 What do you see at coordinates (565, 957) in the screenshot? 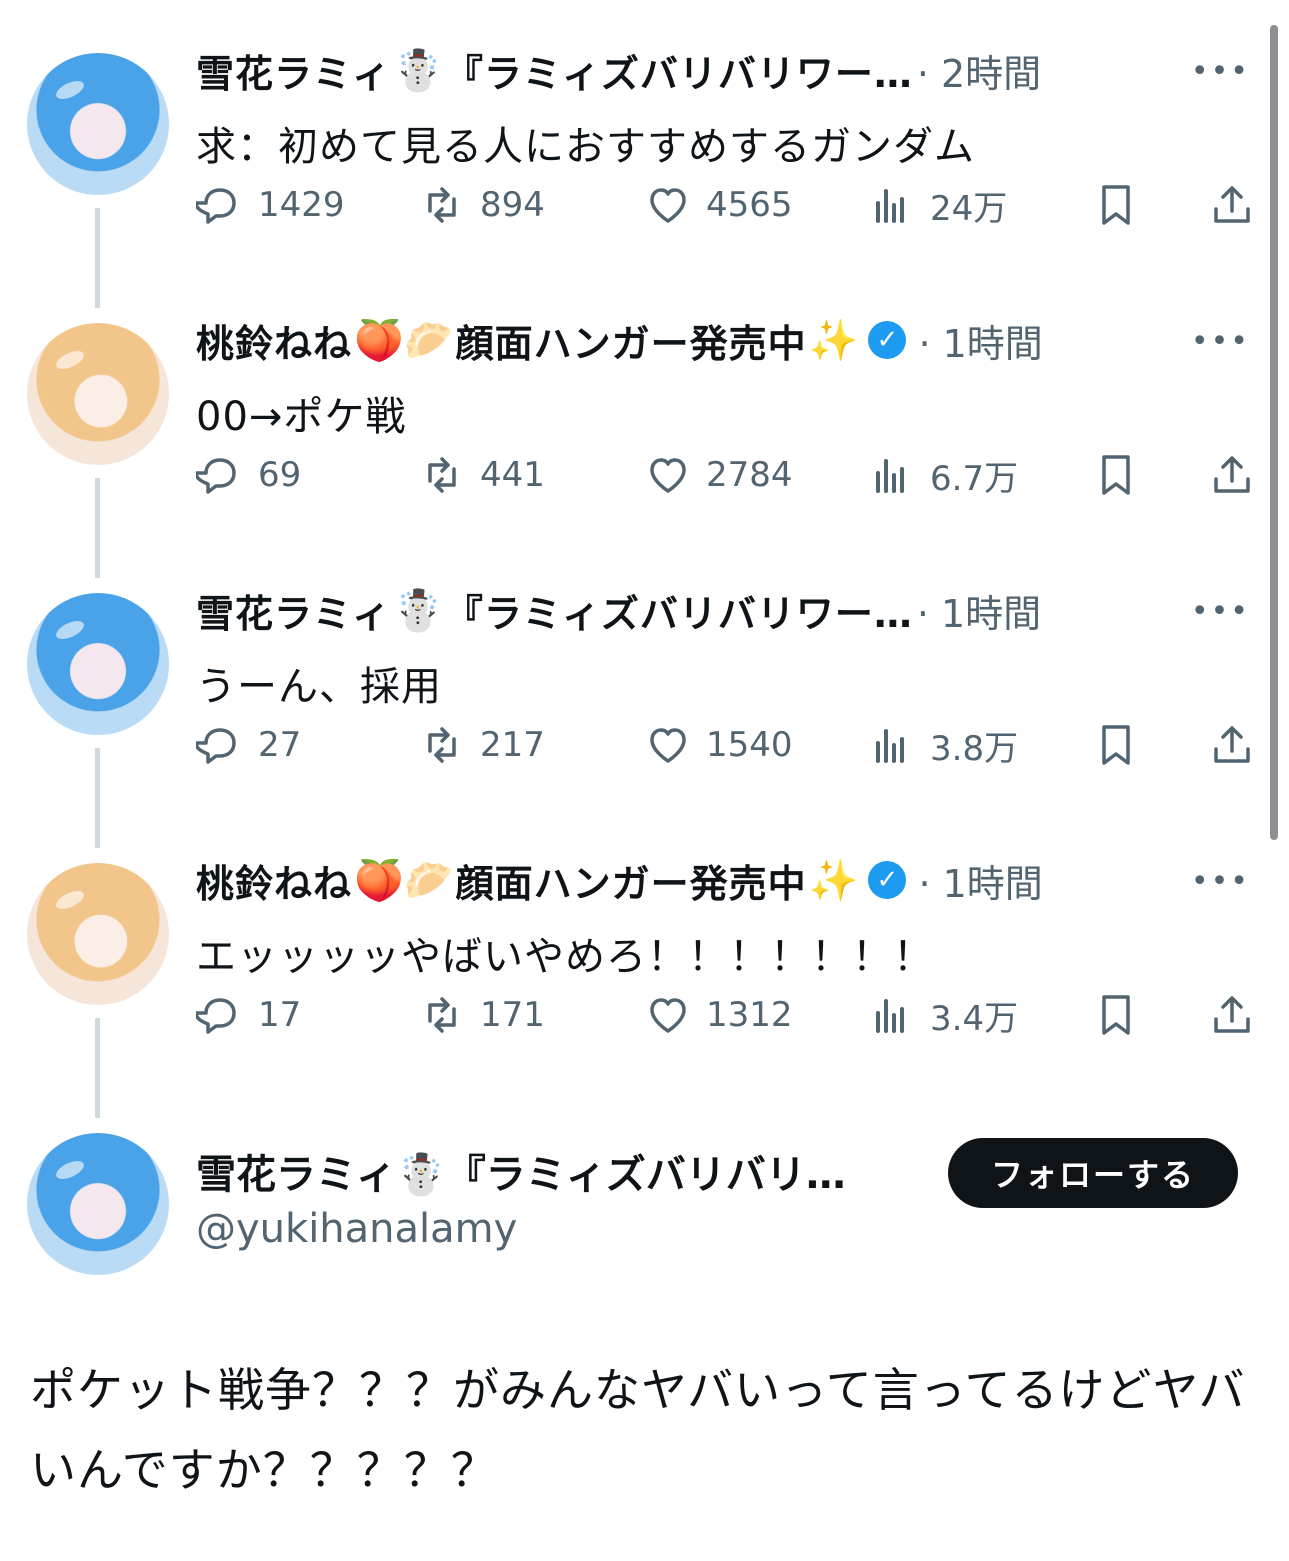
I see `tweet-text: エッッッッやばいやめろ！！！！！！！` at bounding box center [565, 957].